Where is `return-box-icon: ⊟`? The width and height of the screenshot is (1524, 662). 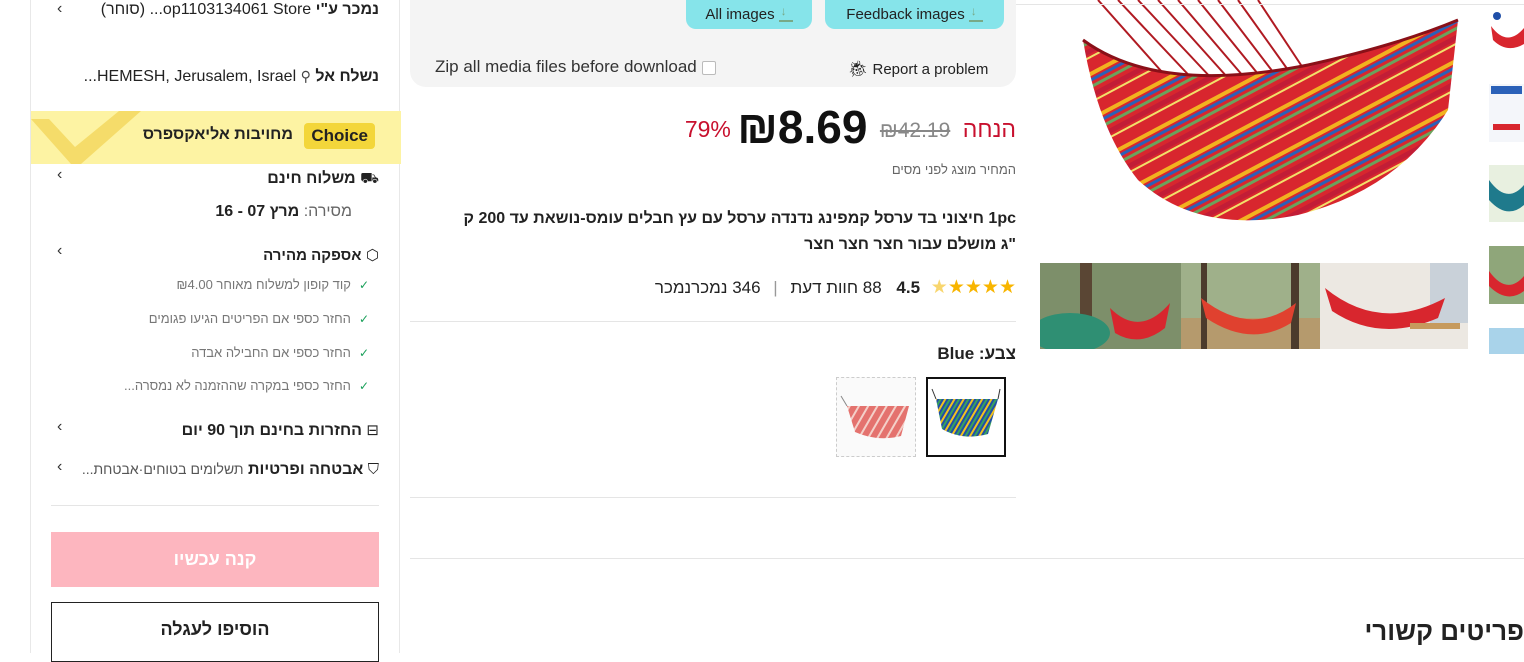
return-box-icon: ⊟ is located at coordinates (372, 430).